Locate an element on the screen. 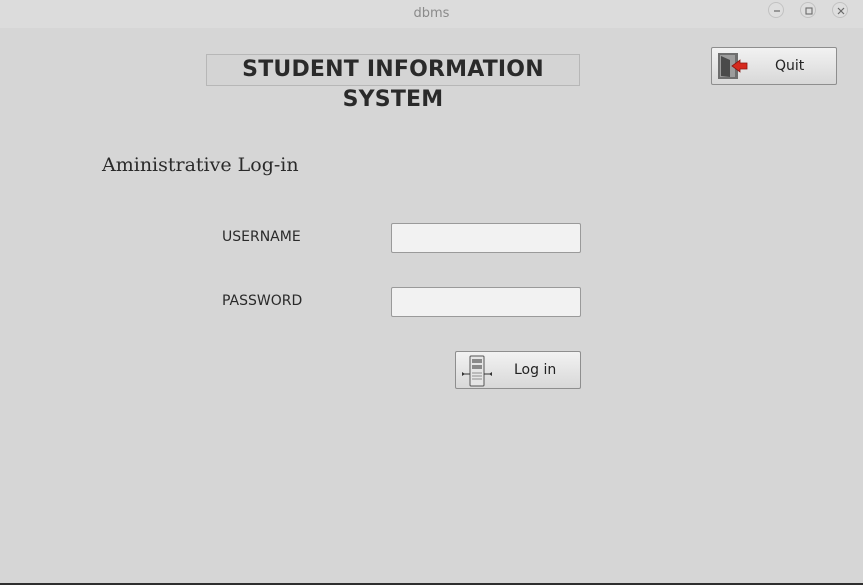  login-button: Log in is located at coordinates (518, 370).